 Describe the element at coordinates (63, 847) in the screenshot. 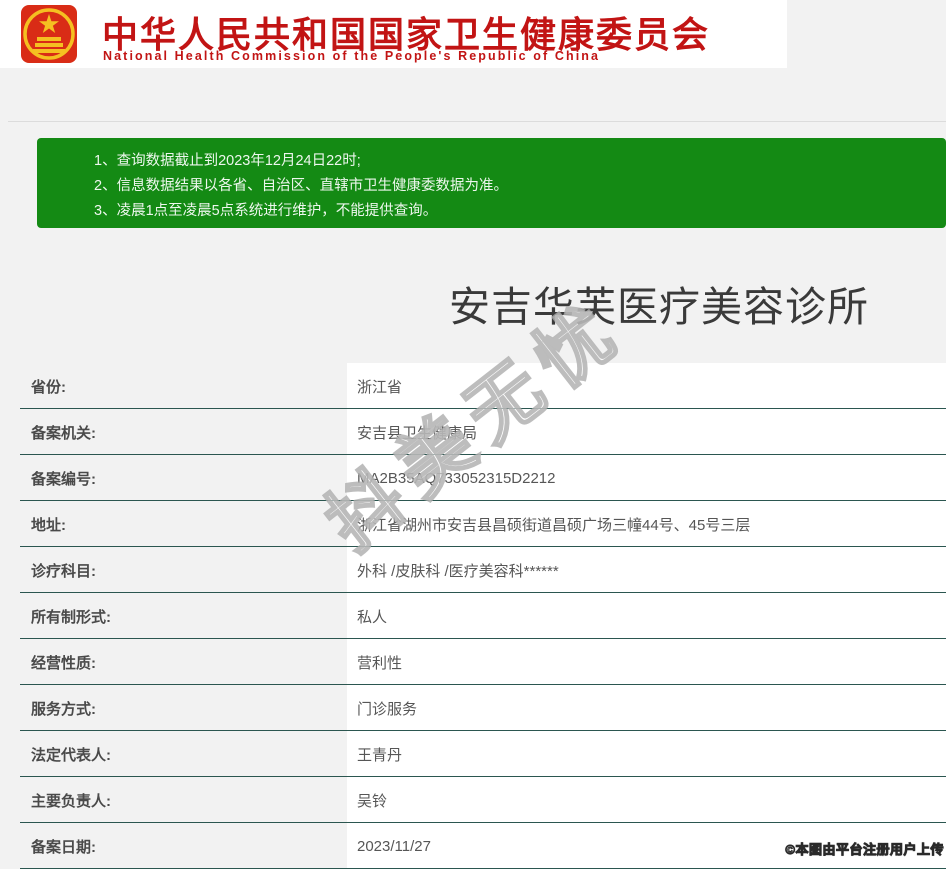

I see `field-label: 备案日期:` at that location.